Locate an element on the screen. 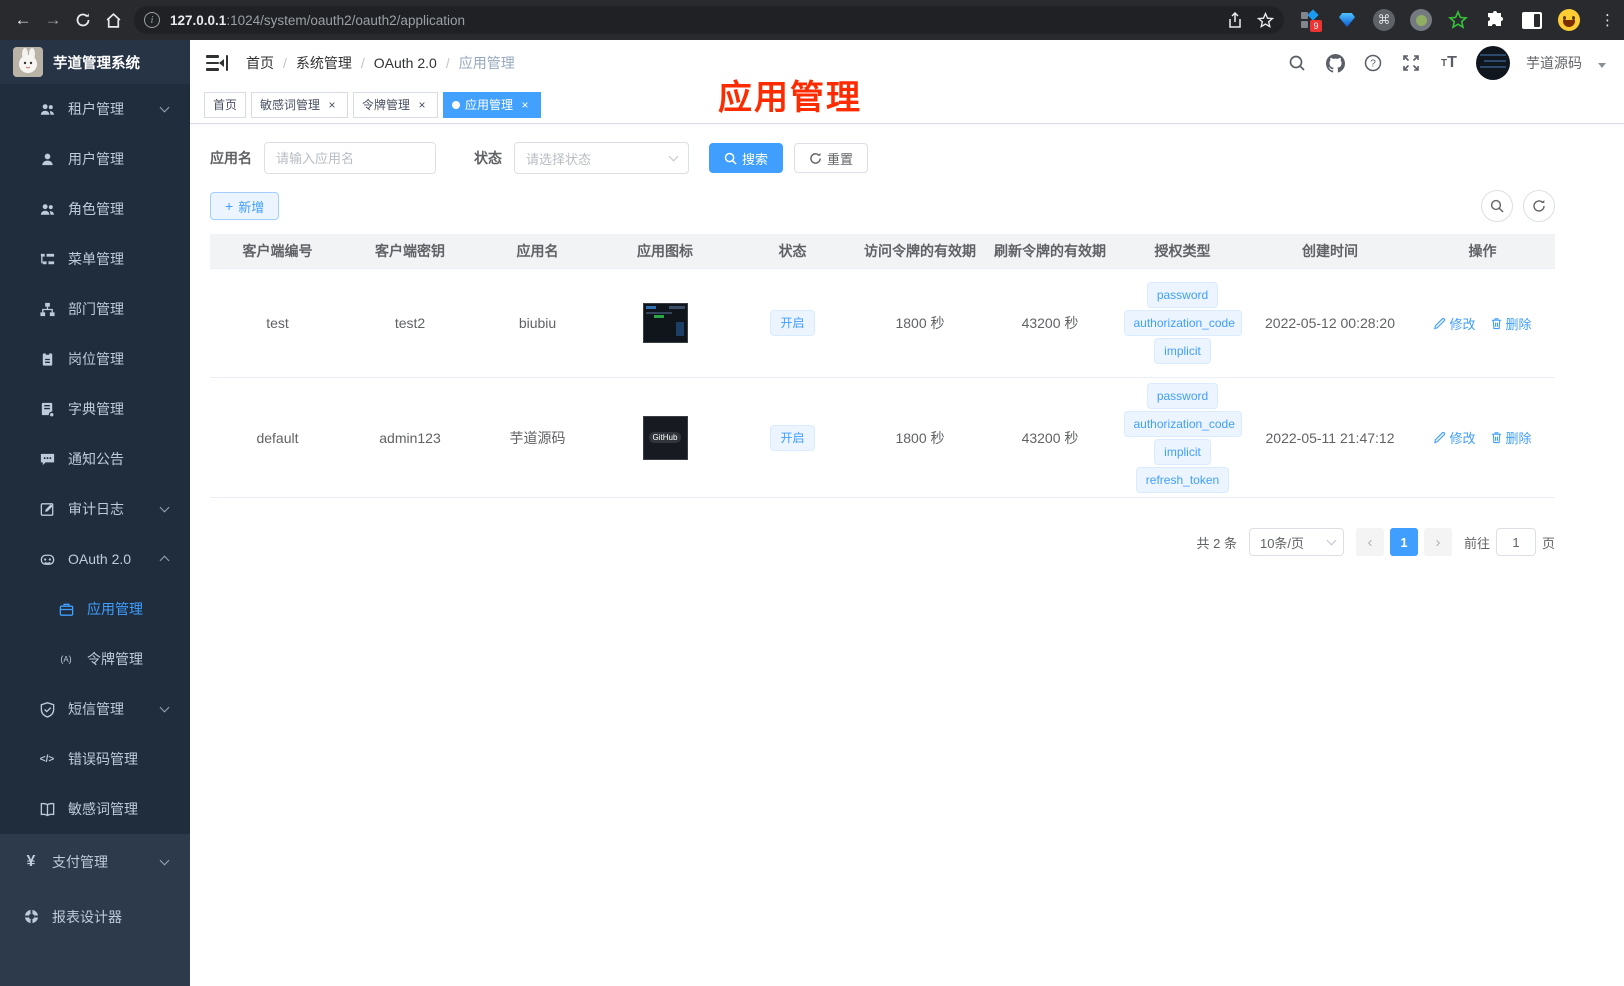 This screenshot has width=1624, height=986. user-avatar is located at coordinates (1493, 63).